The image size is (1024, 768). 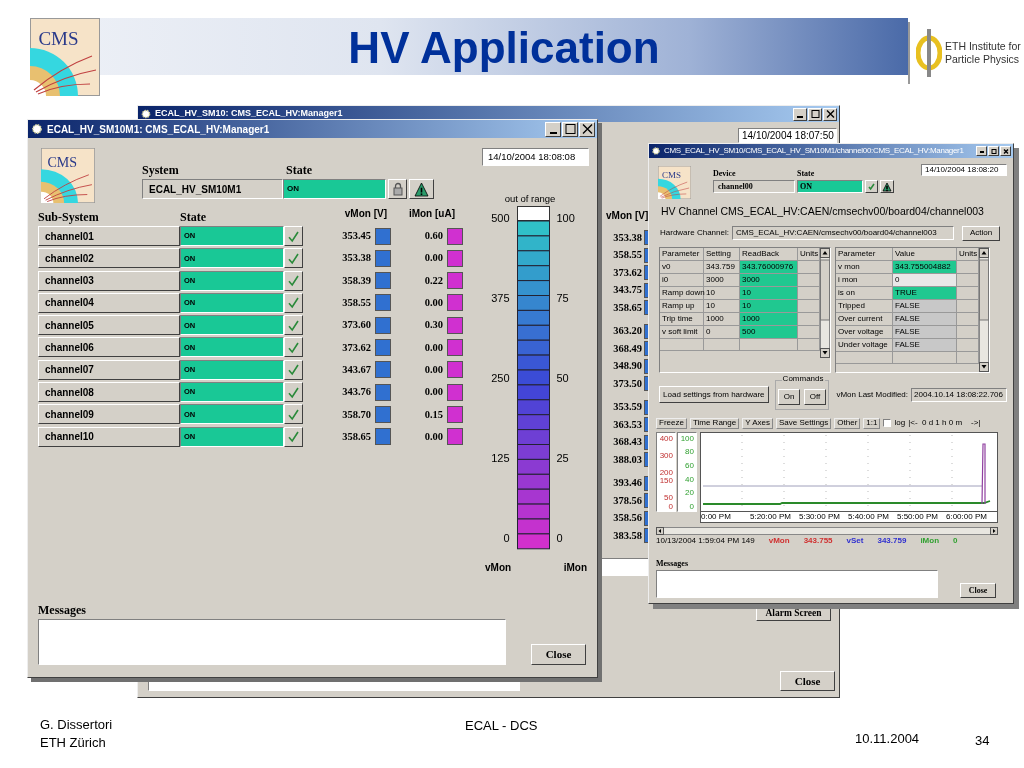 What do you see at coordinates (682, 293) in the screenshot?
I see `table-cell: Ramp down` at bounding box center [682, 293].